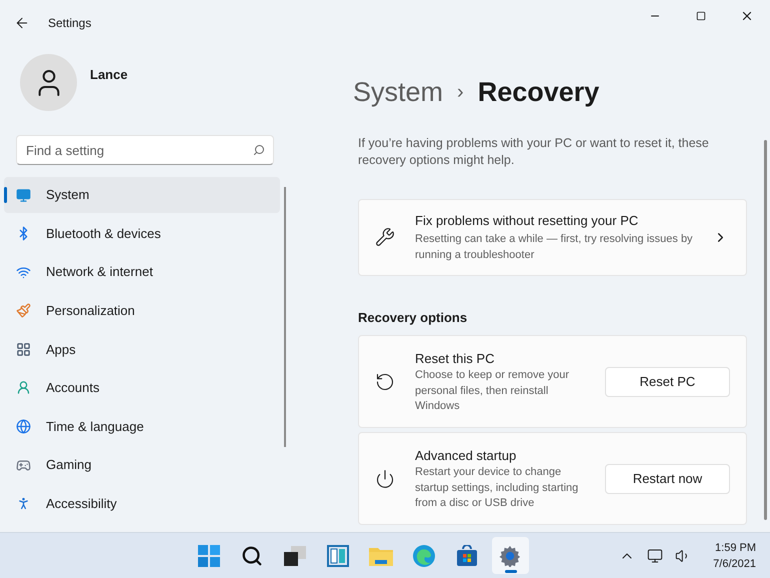 The width and height of the screenshot is (770, 578). I want to click on task-view-icon, so click(295, 556).